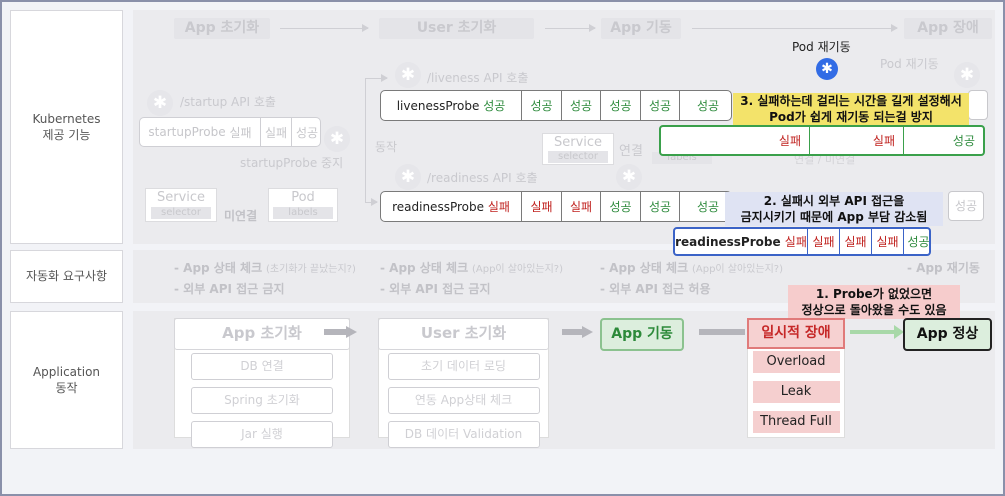  What do you see at coordinates (262, 400) in the screenshot?
I see `app-init-item: Spring 초기화` at bounding box center [262, 400].